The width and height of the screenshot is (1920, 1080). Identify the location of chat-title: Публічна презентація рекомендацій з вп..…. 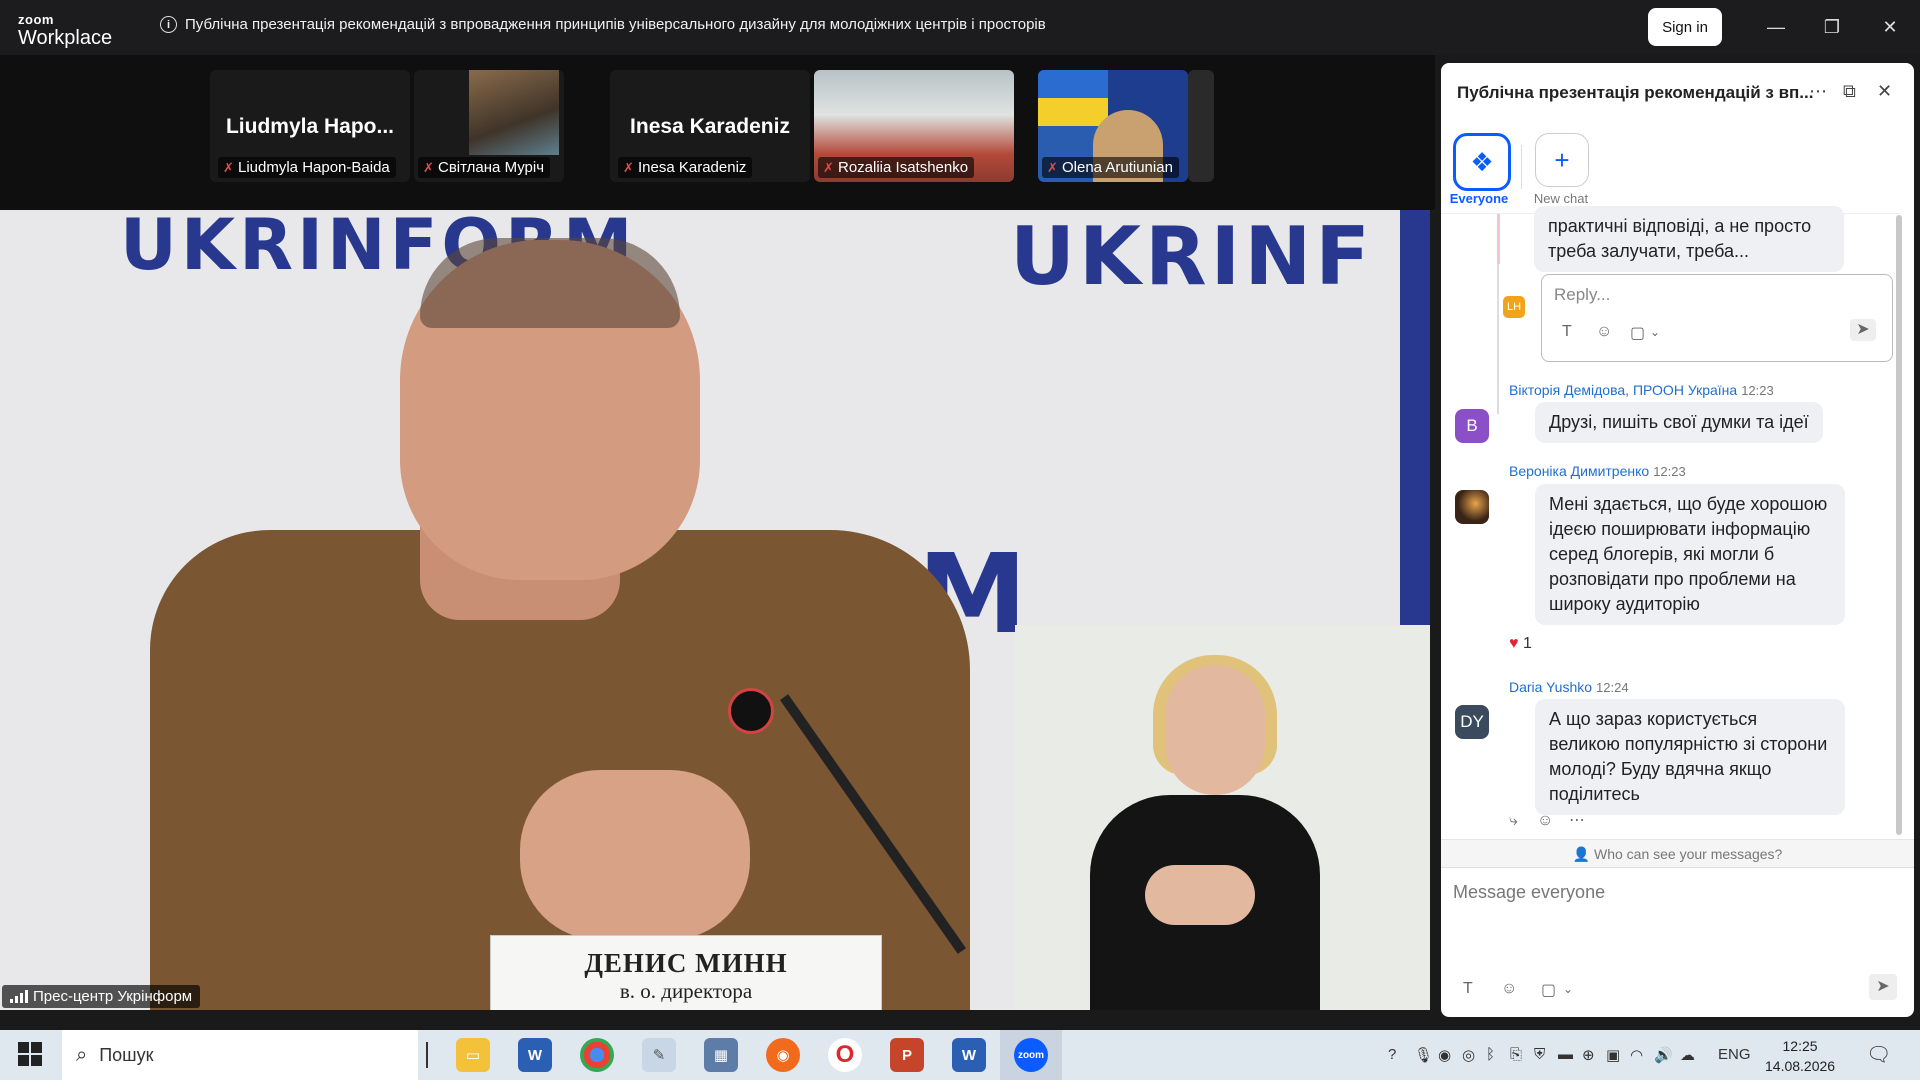
(1635, 92).